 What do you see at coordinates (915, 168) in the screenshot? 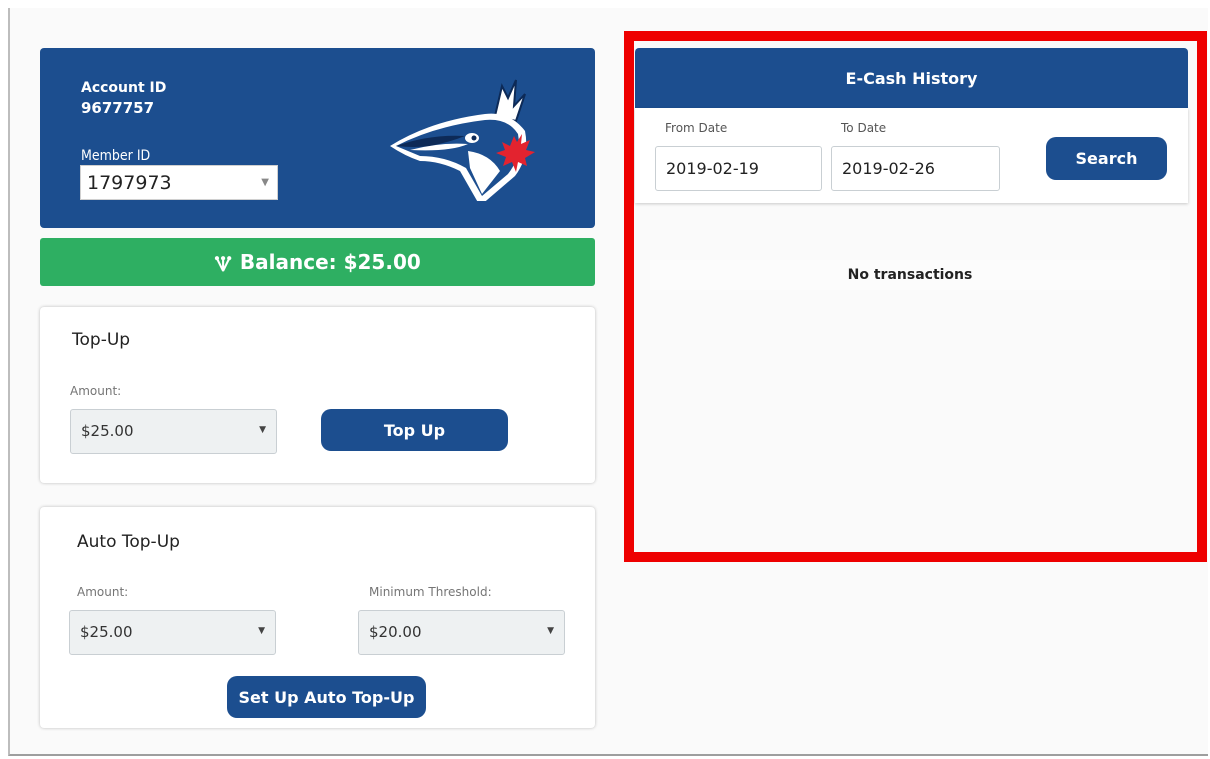
I see `to-date-input: 2019-02-26` at bounding box center [915, 168].